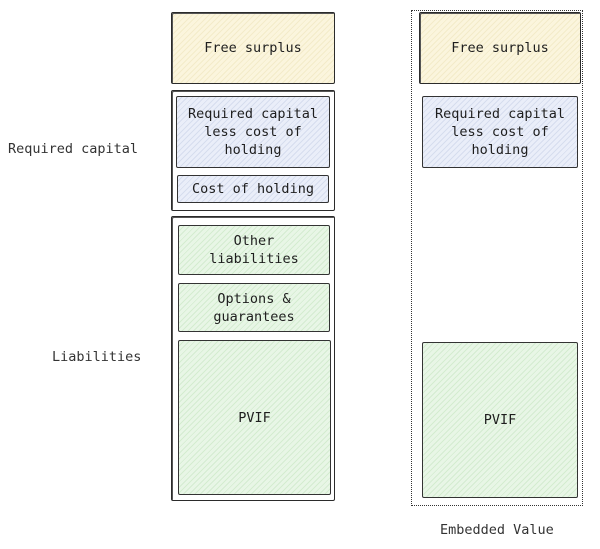  I want to click on other-liabilities-box: Other liabilities, so click(254, 250).